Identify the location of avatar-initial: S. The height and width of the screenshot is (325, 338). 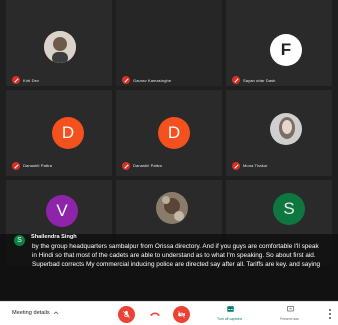
(289, 208).